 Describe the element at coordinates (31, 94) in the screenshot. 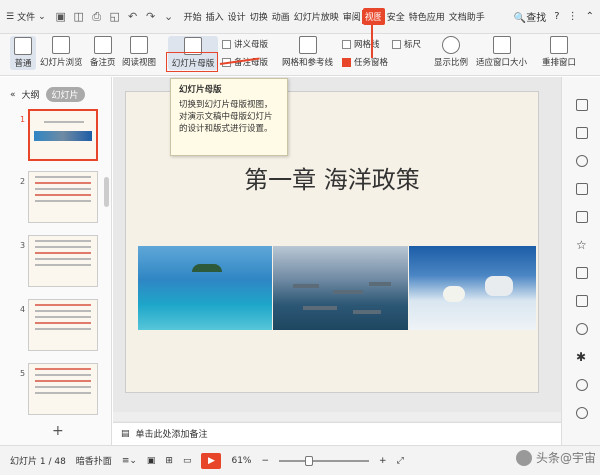

I see `tab-outline: 大纲` at that location.